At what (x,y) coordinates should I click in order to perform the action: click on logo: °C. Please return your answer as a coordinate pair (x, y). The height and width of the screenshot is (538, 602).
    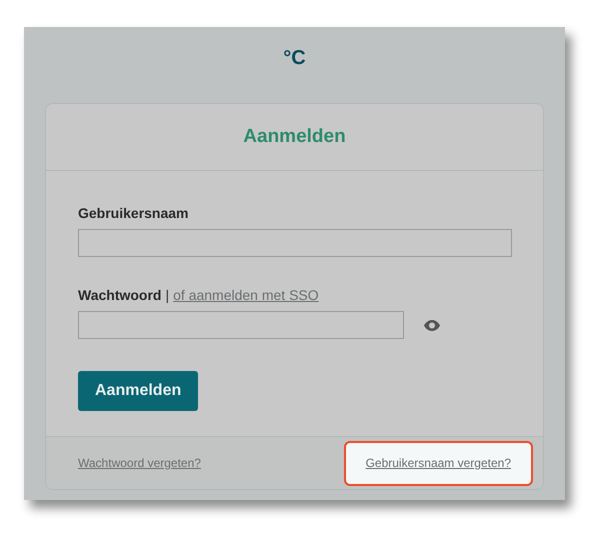
    Looking at the image, I should click on (294, 58).